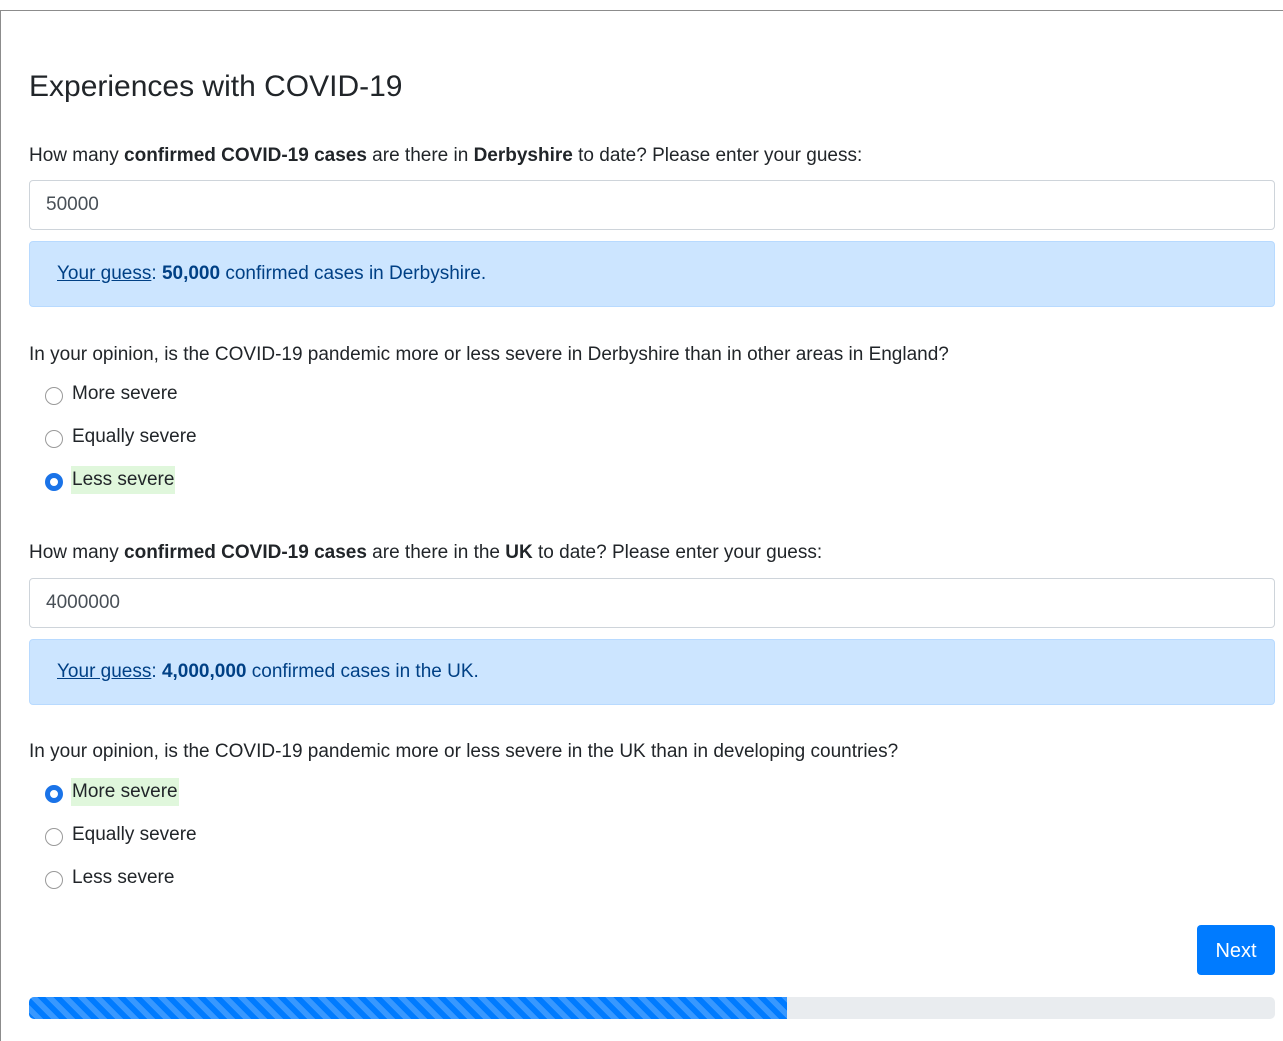  Describe the element at coordinates (216, 86) in the screenshot. I see `page-title: Experiences with COVID-19` at that location.